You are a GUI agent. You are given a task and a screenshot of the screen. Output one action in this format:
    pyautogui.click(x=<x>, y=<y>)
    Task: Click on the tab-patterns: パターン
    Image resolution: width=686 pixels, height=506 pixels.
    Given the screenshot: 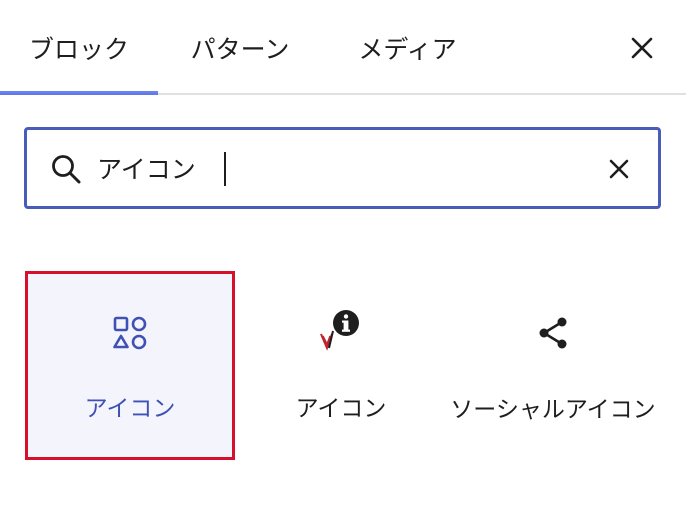 What is the action you would take?
    pyautogui.click(x=240, y=47)
    